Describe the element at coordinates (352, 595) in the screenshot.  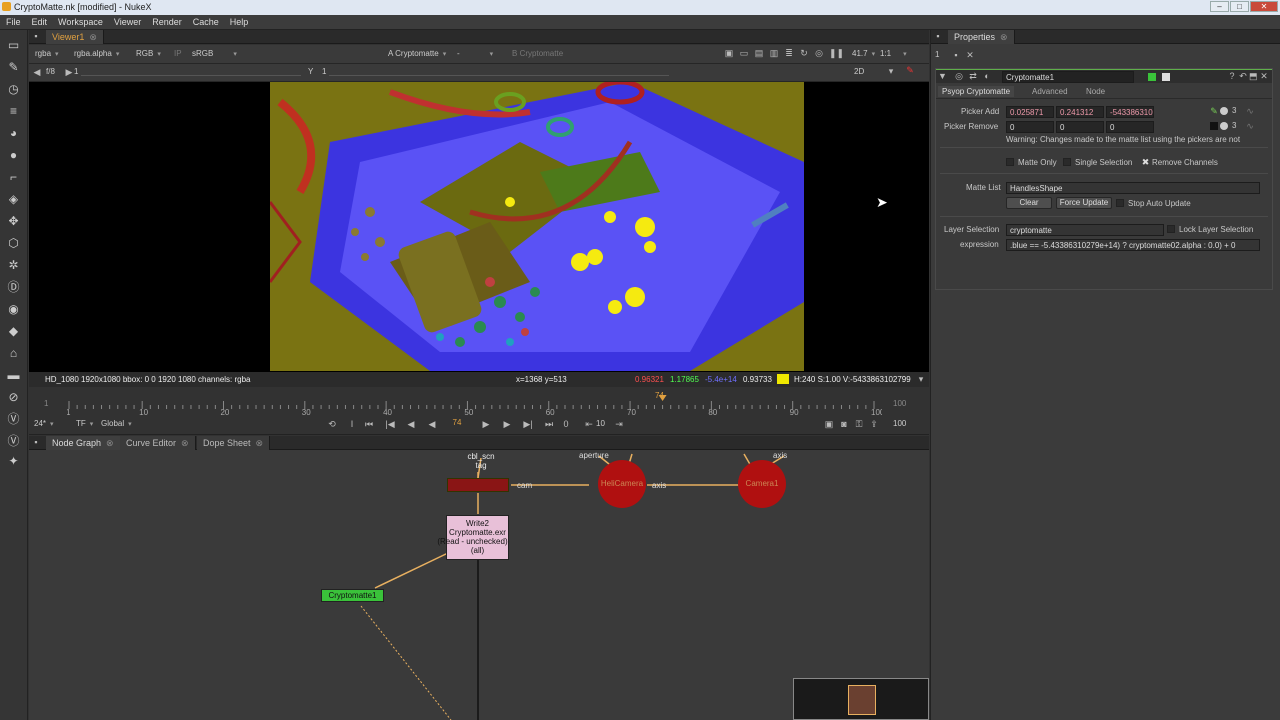
I see `cryptomatte1-node: Cryptomatte1` at that location.